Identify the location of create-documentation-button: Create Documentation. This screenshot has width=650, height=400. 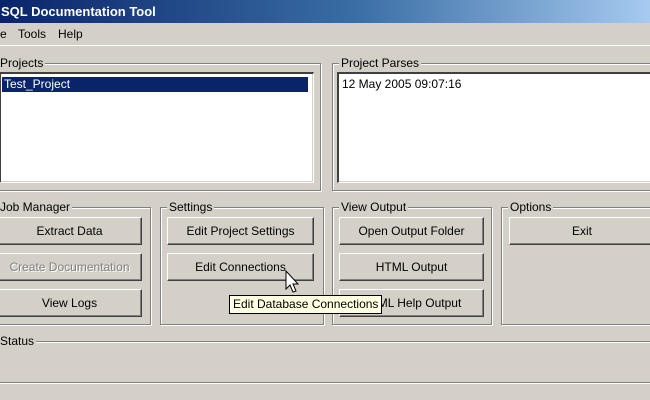
(71, 267).